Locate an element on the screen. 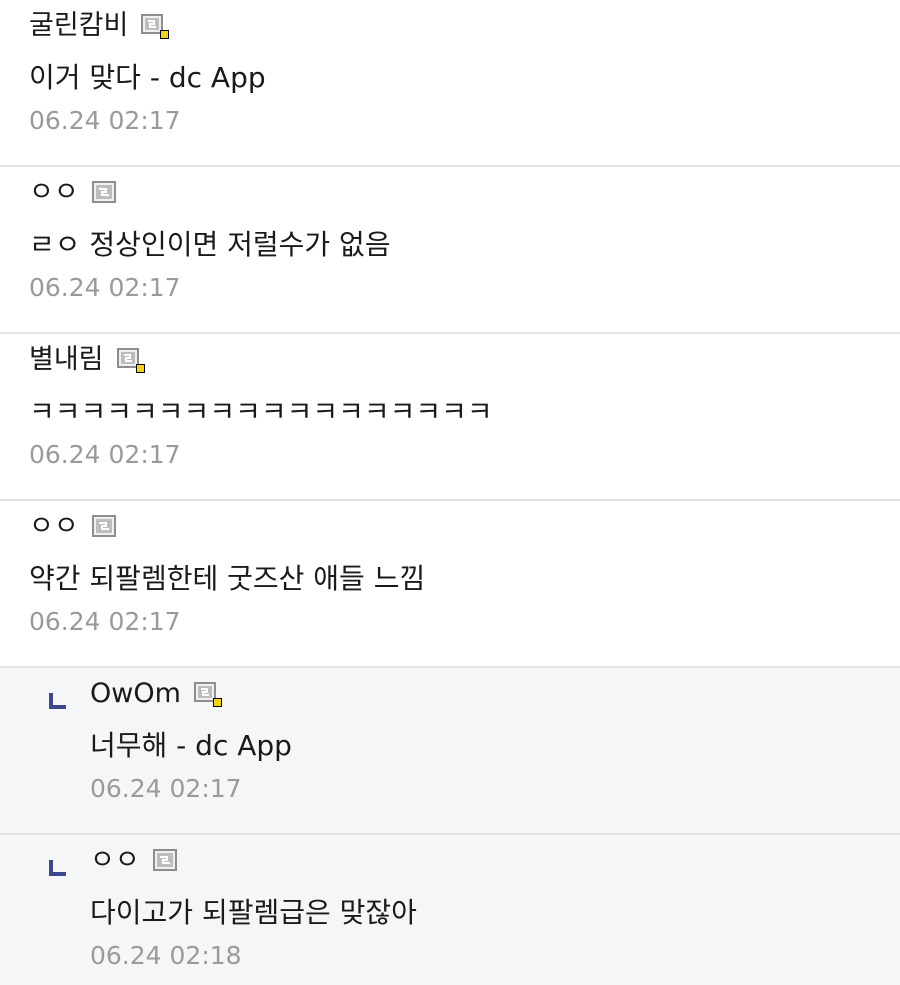  comment-nick: 굴린캄비 is located at coordinates (78, 26).